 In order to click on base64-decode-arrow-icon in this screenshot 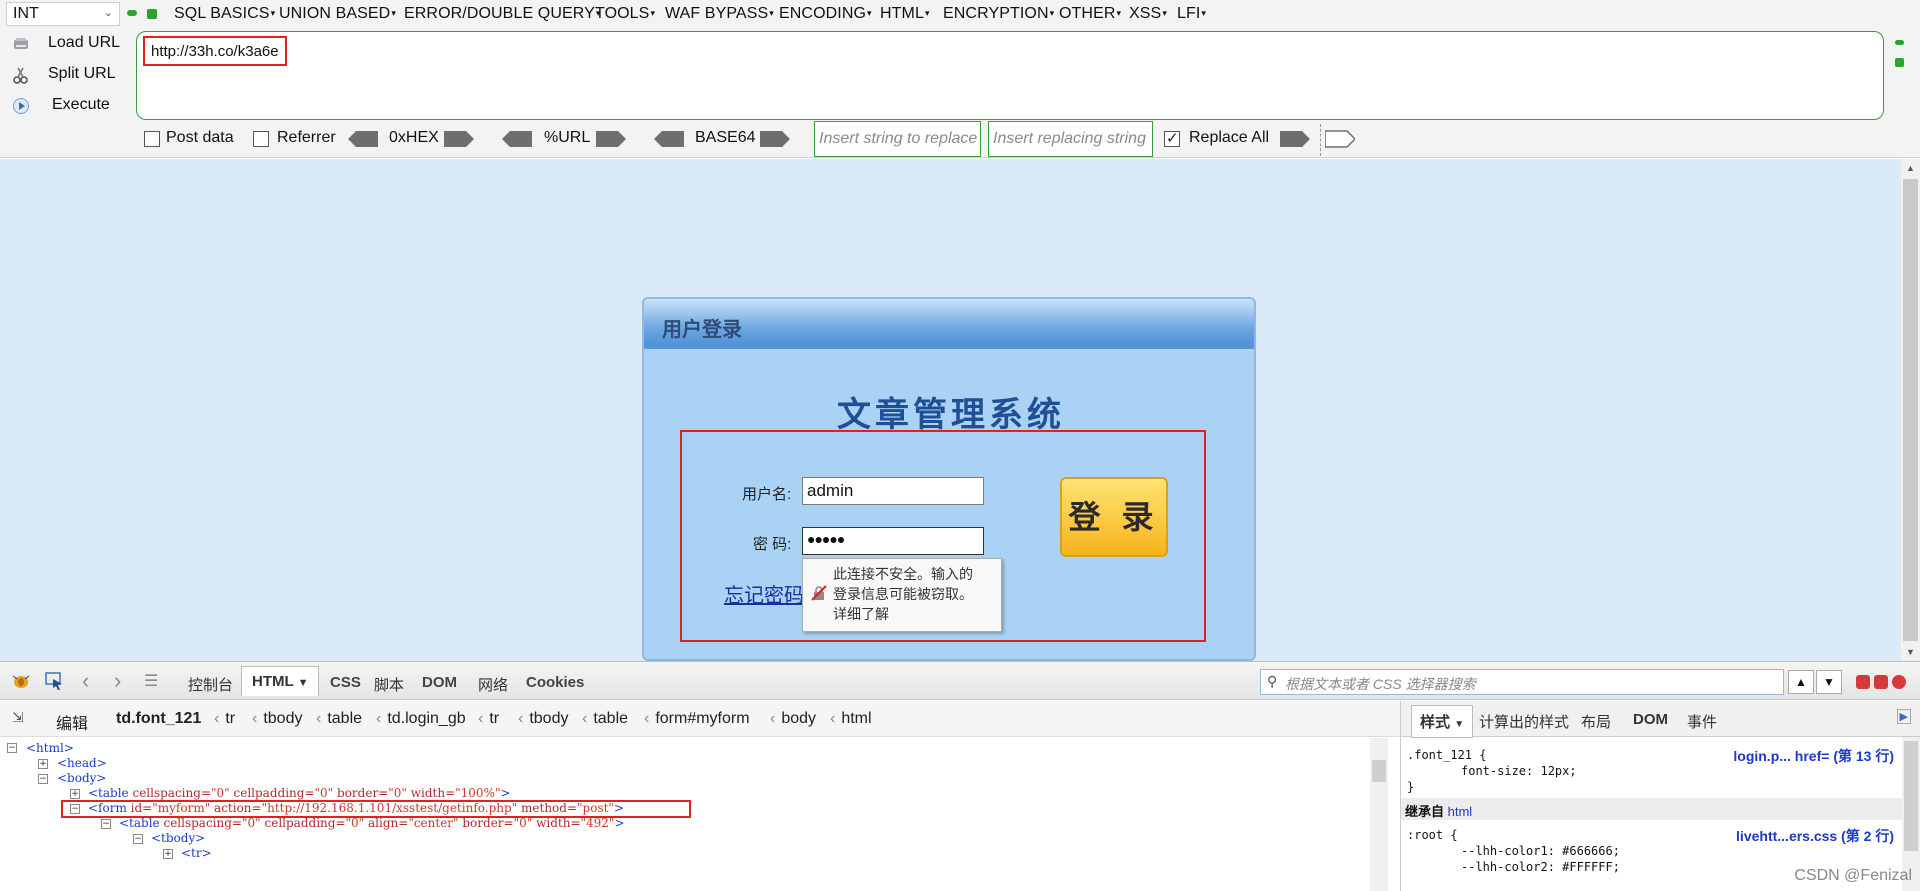, I will do `click(669, 139)`.